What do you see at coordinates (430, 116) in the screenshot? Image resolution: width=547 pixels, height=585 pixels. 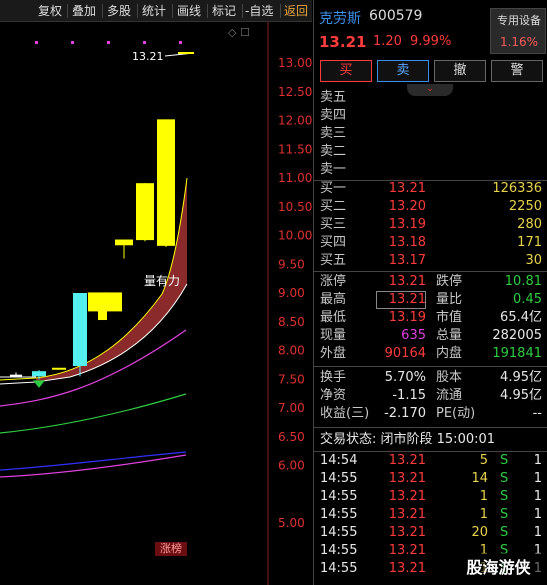 I see `ask-row: 卖四` at bounding box center [430, 116].